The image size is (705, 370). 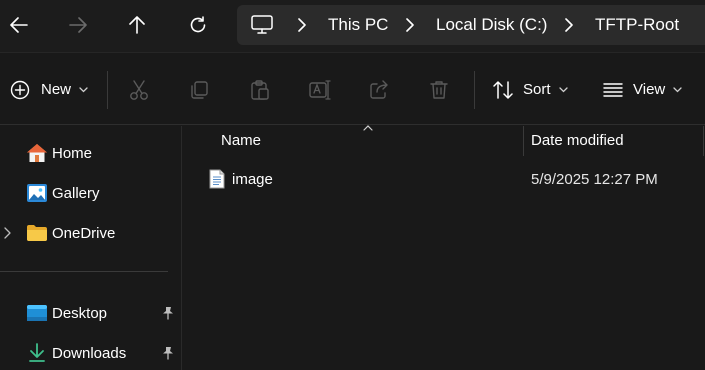 I want to click on text-file-icon, so click(x=217, y=179).